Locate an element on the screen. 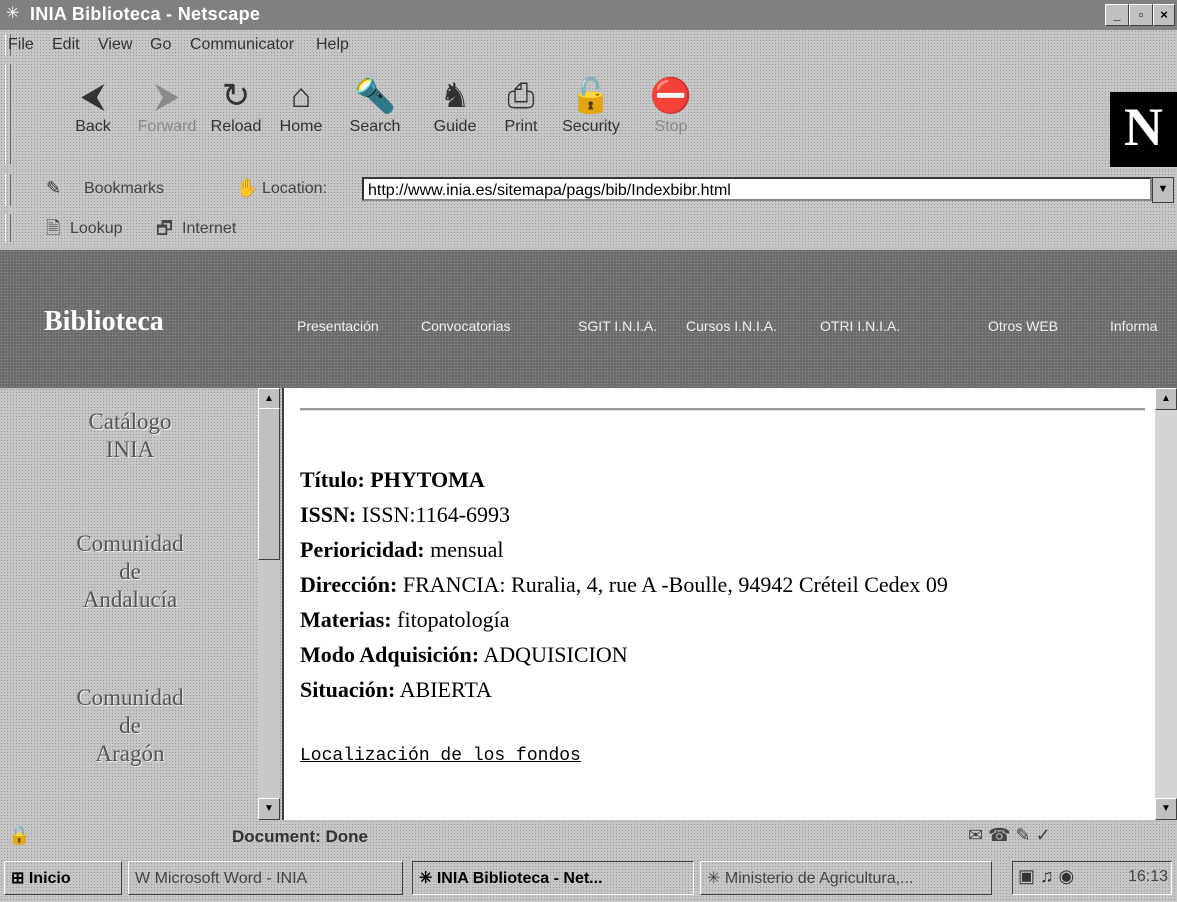  location-label: Location: is located at coordinates (294, 188).